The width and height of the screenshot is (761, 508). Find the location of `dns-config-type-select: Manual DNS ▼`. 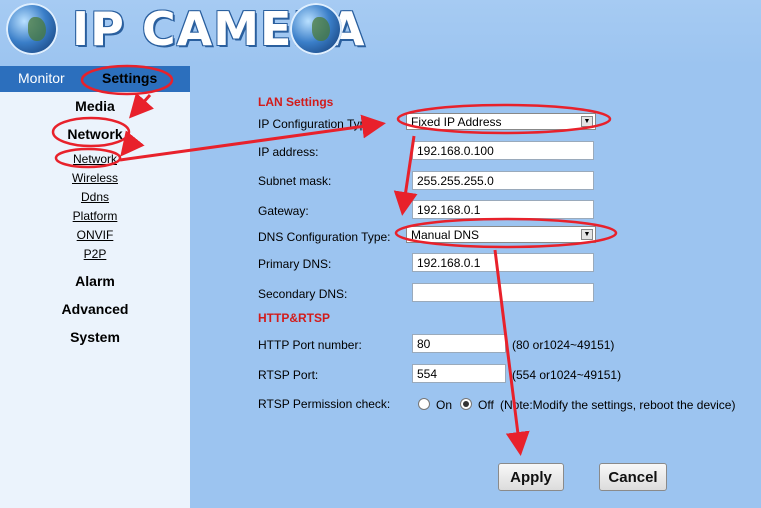

dns-config-type-select: Manual DNS ▼ is located at coordinates (501, 234).